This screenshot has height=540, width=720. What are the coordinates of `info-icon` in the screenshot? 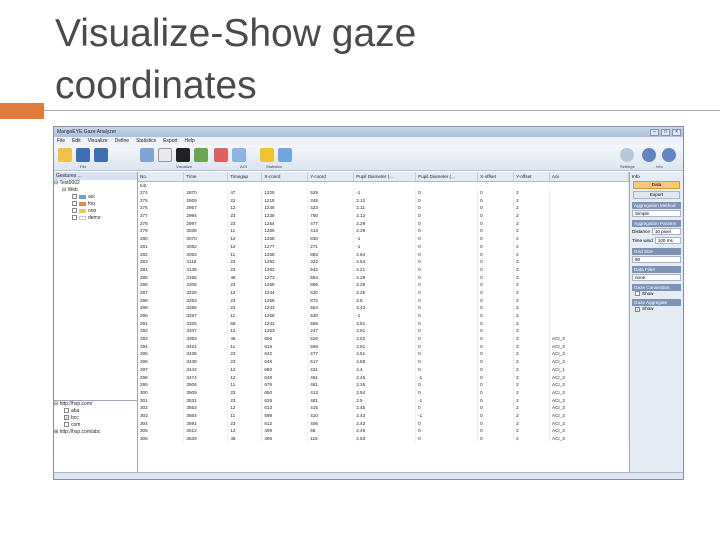 It's located at (649, 155).